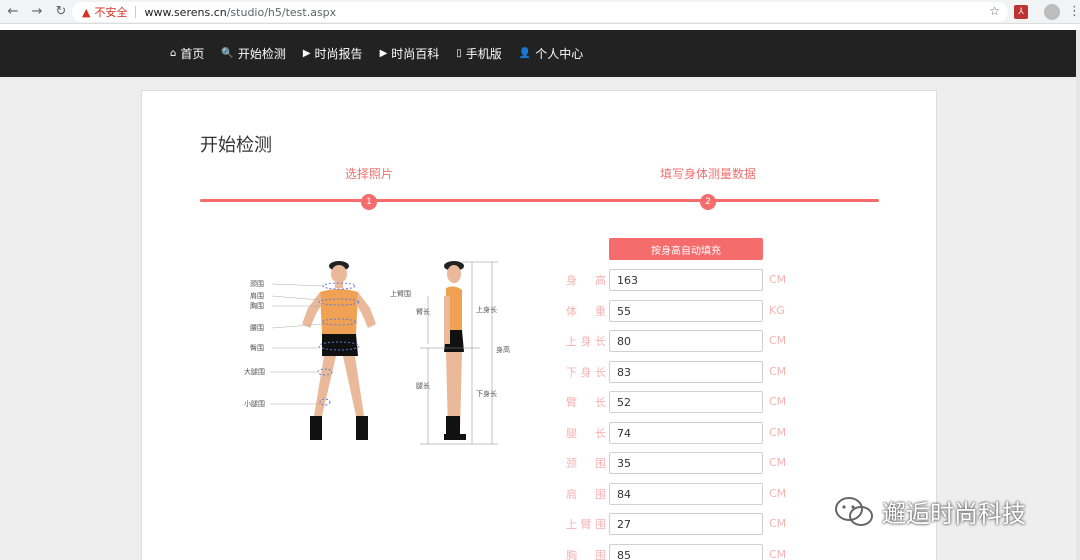  I want to click on field-label: 上身长, so click(586, 341).